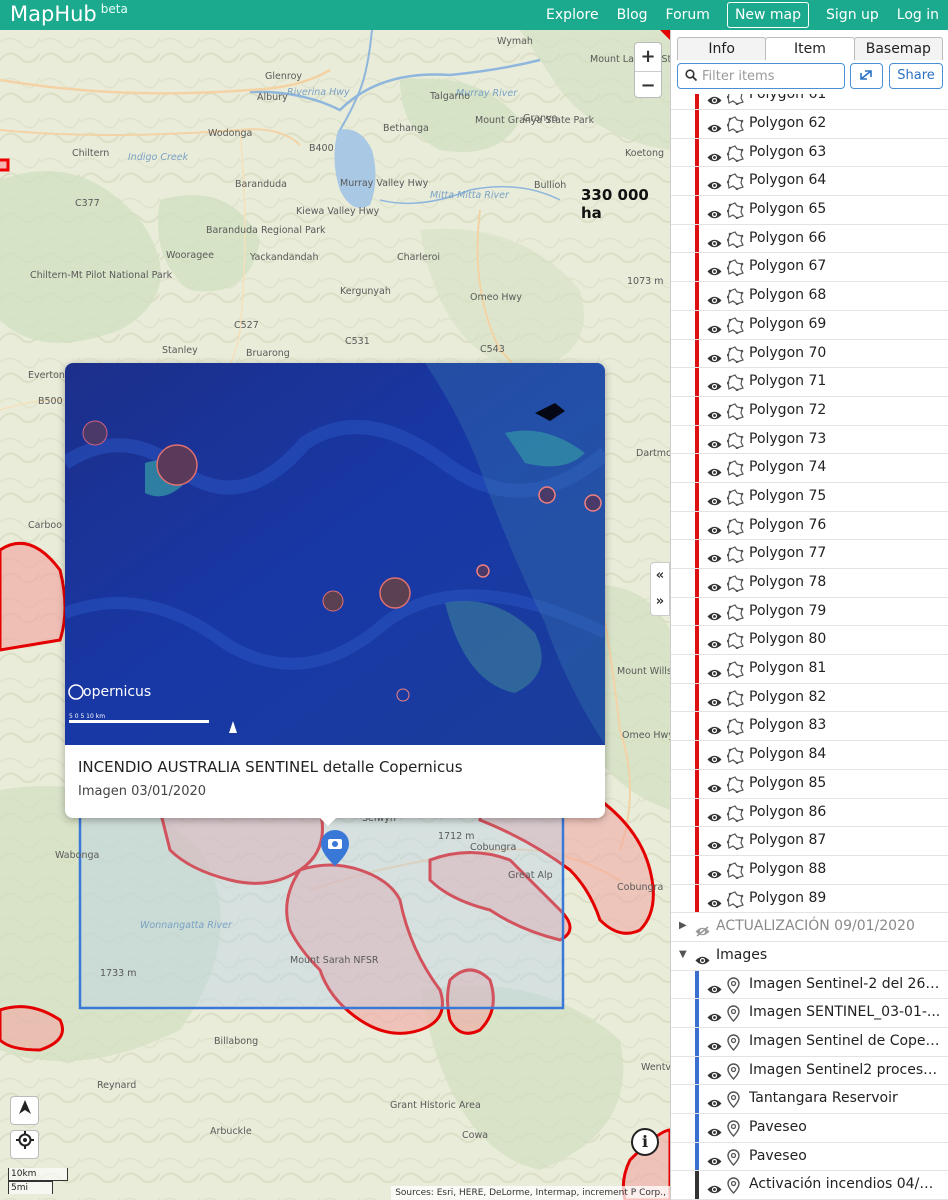 This screenshot has width=948, height=1200. I want to click on info-button: i, so click(645, 1142).